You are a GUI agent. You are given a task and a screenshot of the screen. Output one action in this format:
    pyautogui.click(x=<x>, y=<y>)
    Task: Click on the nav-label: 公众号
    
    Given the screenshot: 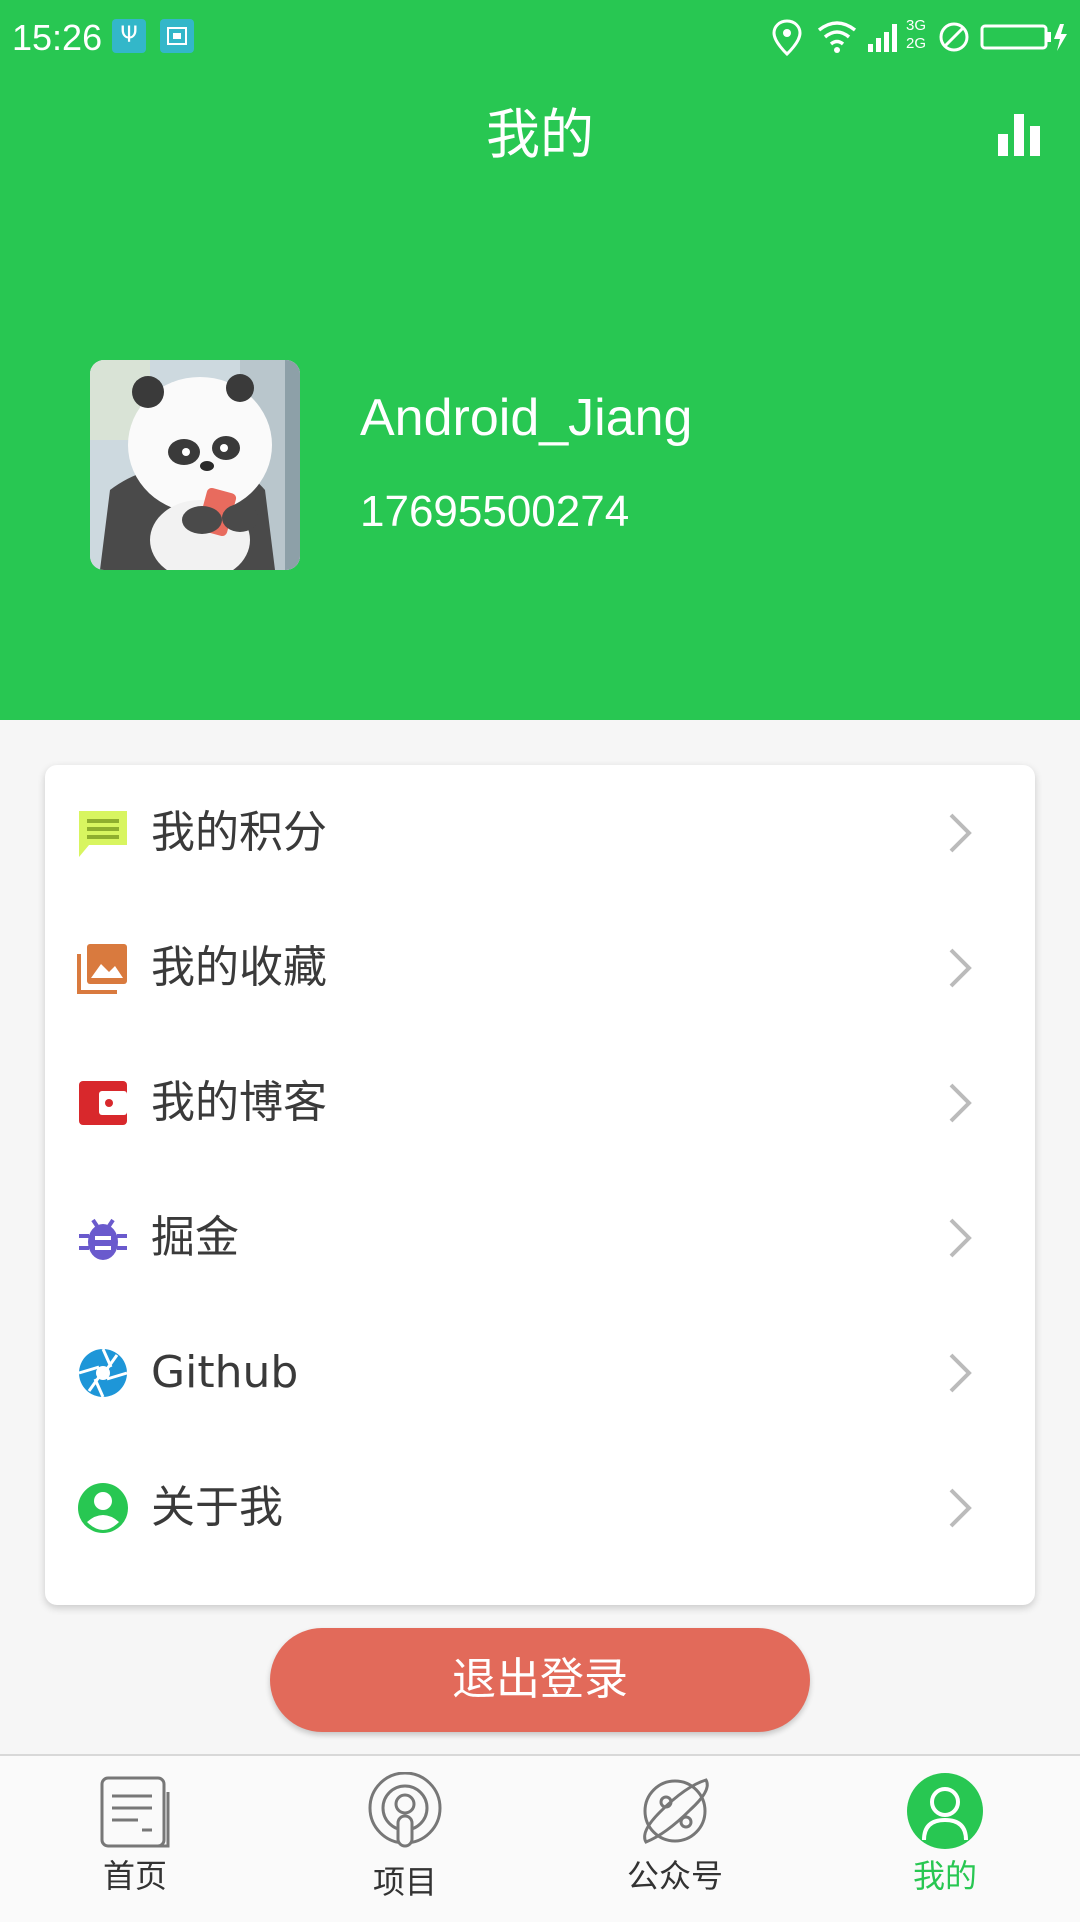 What is the action you would take?
    pyautogui.click(x=674, y=1876)
    